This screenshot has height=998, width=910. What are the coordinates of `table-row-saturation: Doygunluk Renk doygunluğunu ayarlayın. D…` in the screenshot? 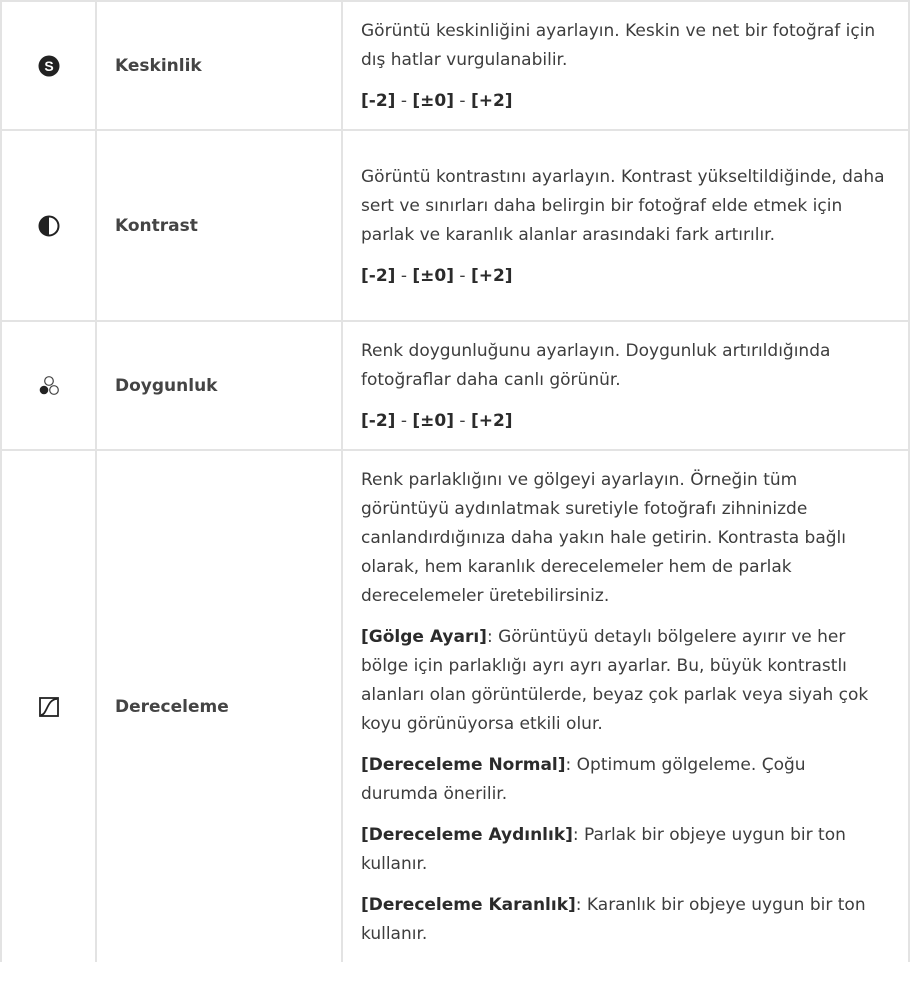 It's located at (455, 385).